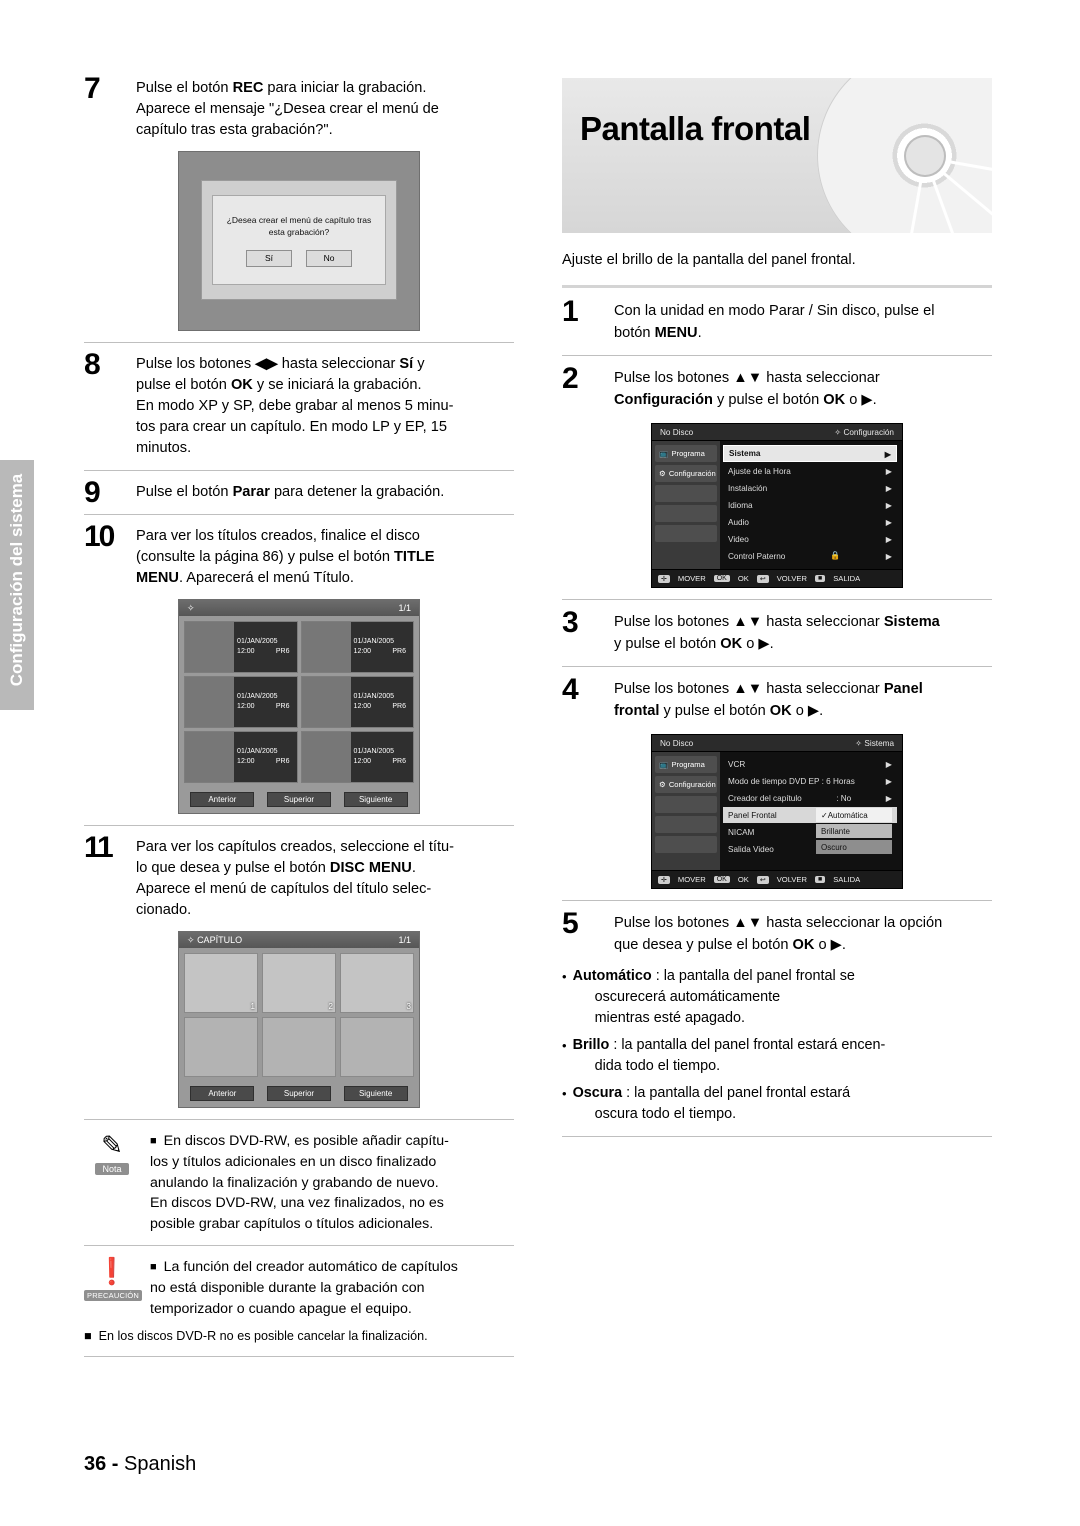  What do you see at coordinates (810, 522) in the screenshot?
I see `osd-row-audio: Audio ▶` at bounding box center [810, 522].